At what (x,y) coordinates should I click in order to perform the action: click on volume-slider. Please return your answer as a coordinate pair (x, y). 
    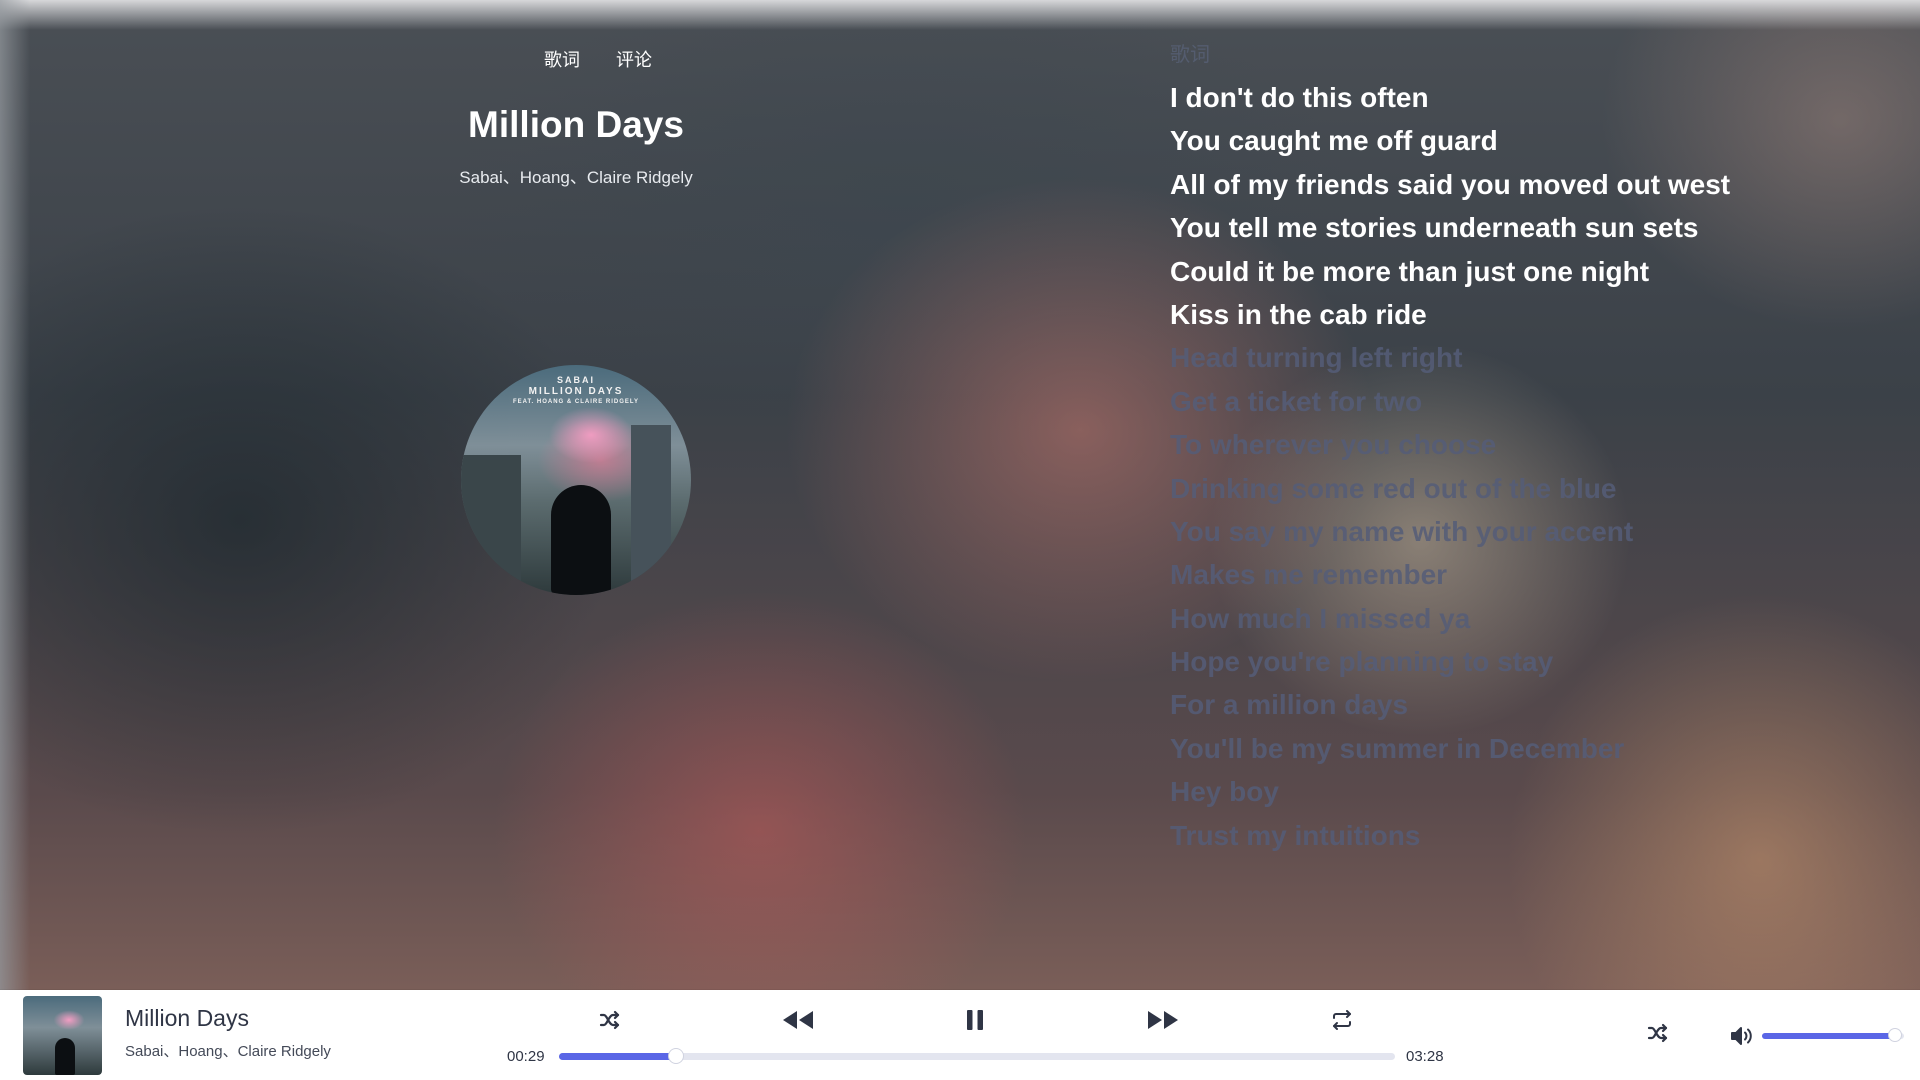
    Looking at the image, I should click on (1833, 1035).